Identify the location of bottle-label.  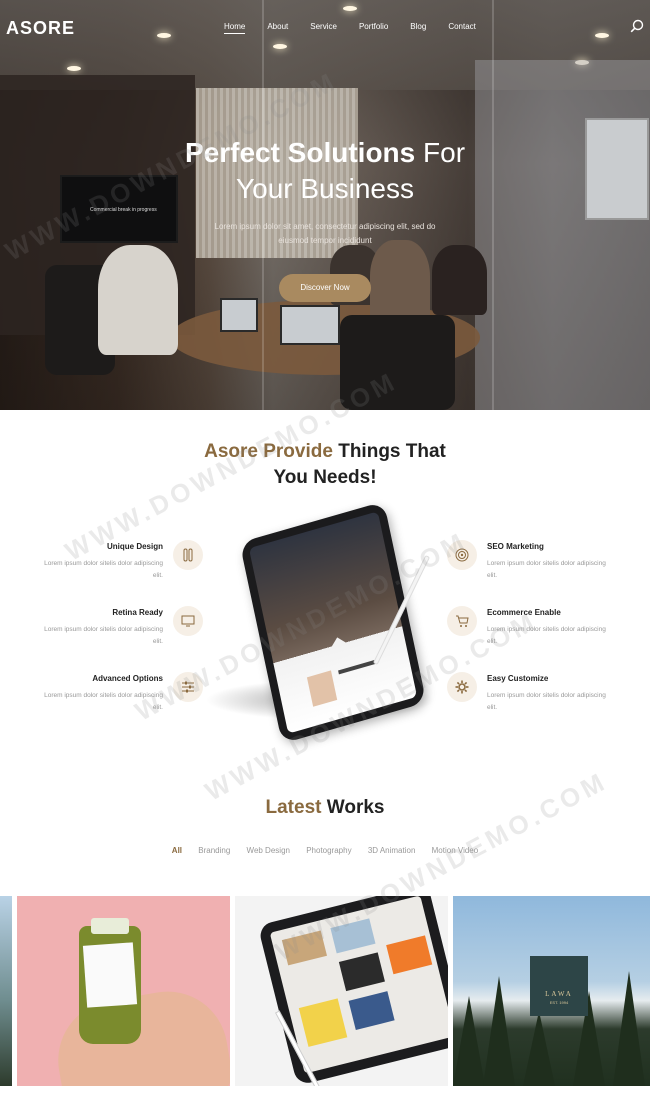
(110, 975).